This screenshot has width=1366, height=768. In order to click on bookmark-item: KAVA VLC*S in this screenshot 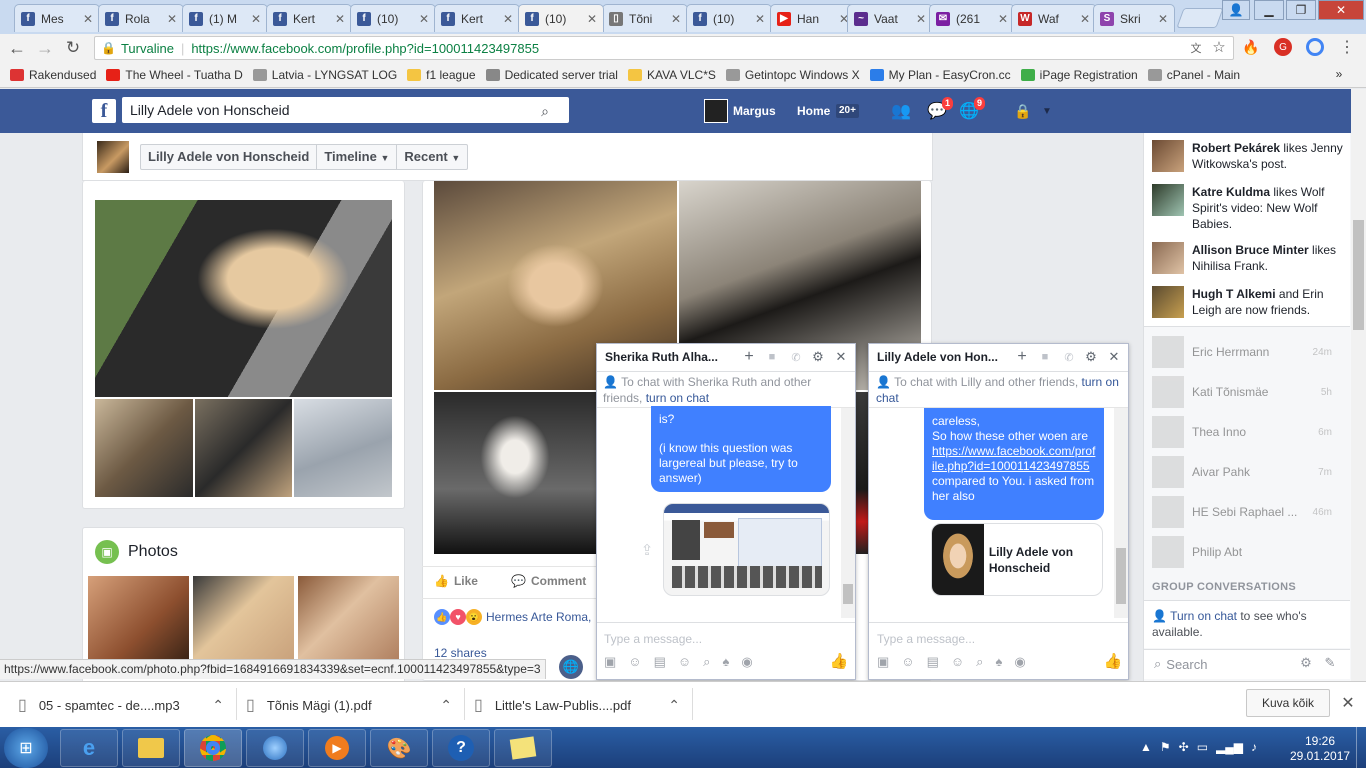, I will do `click(671, 75)`.